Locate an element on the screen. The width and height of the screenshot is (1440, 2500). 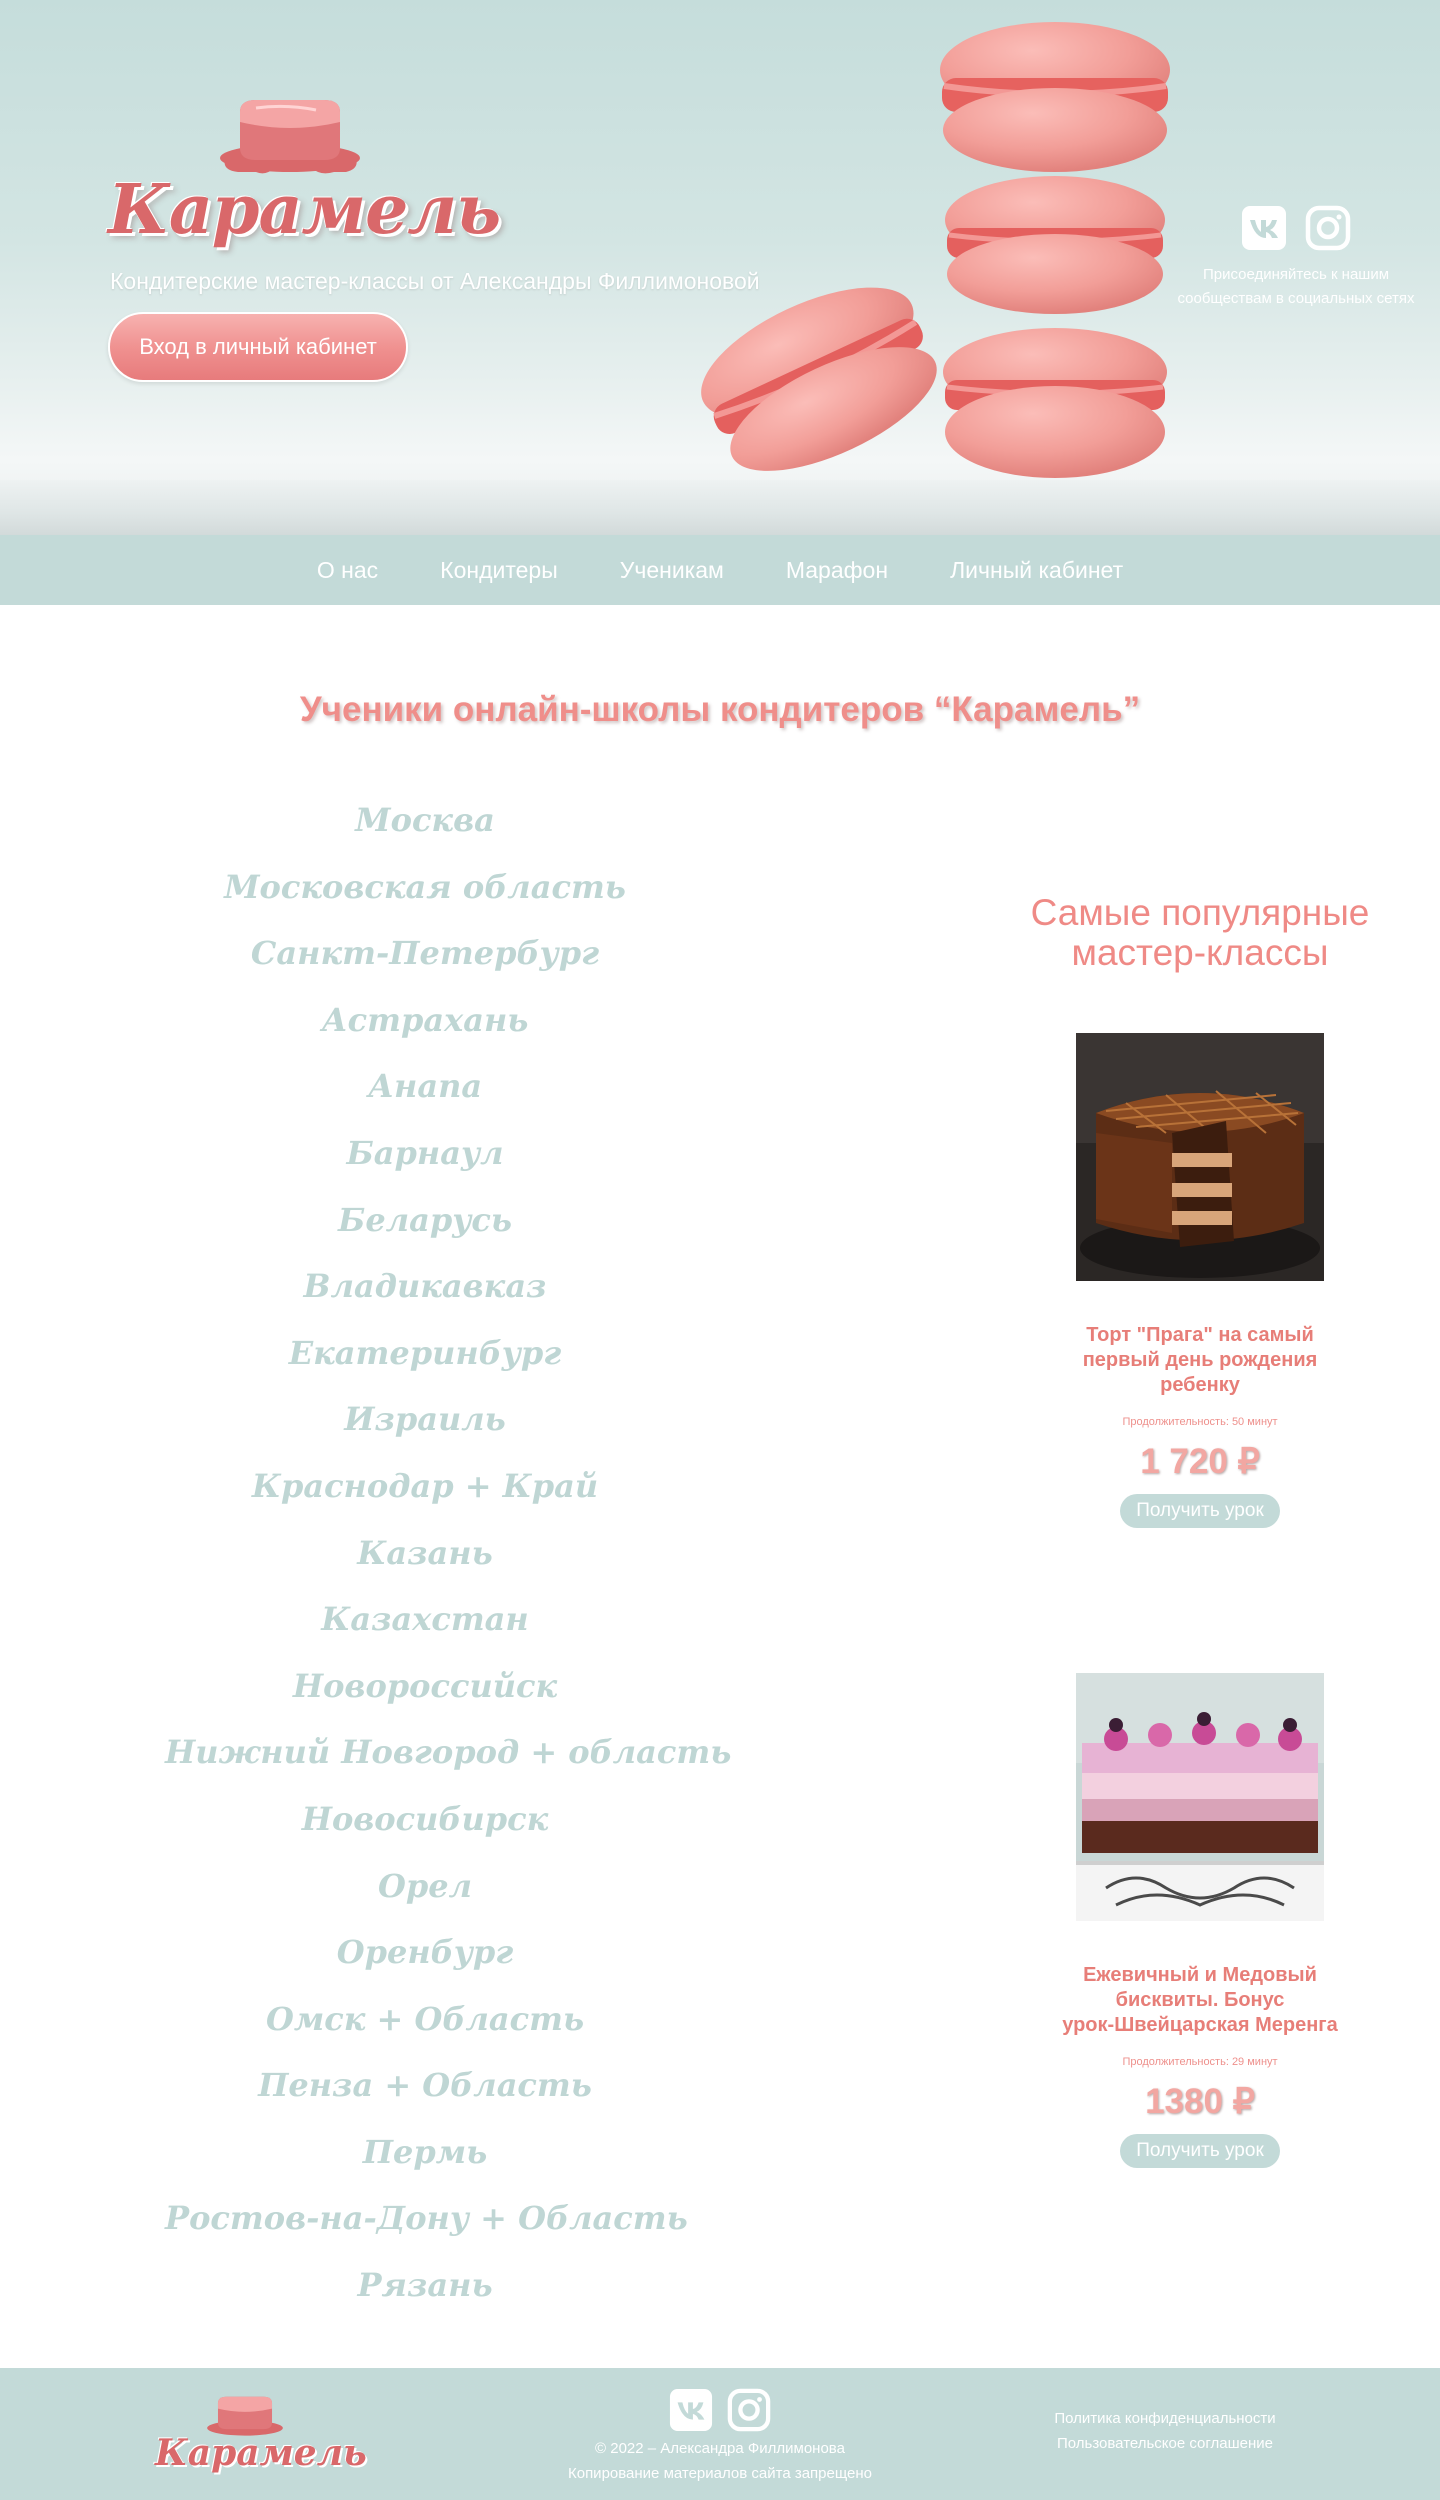
city-link: Израиль is located at coordinates (425, 1427).